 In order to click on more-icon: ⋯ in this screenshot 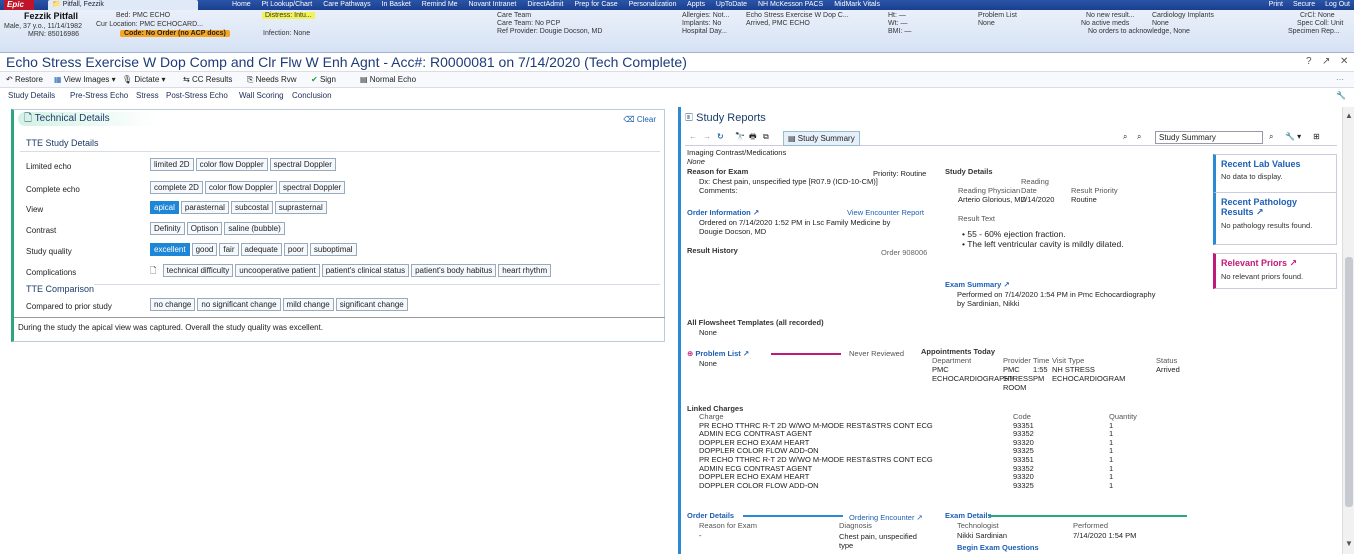, I will do `click(1340, 79)`.